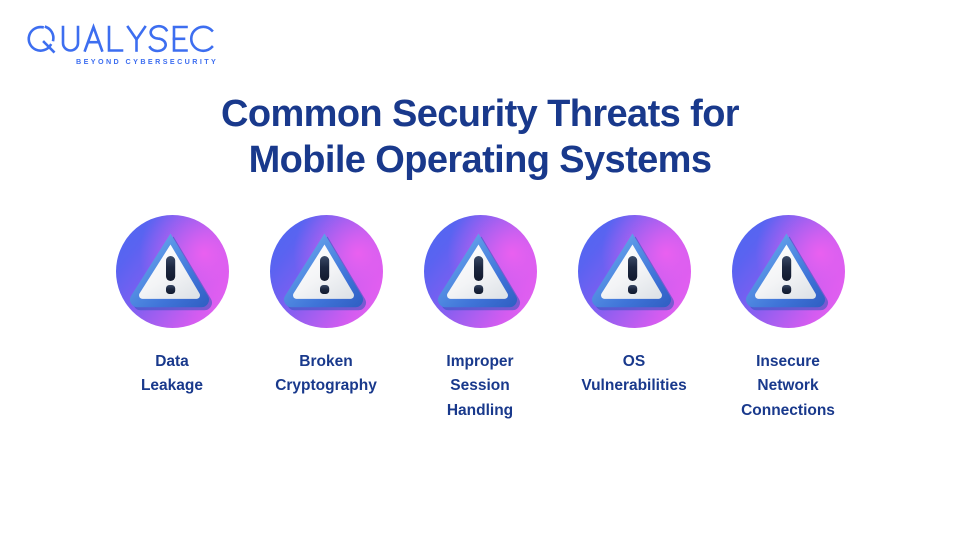 Image resolution: width=960 pixels, height=540 pixels. I want to click on qualysec-wordmark-icon, so click(120, 38).